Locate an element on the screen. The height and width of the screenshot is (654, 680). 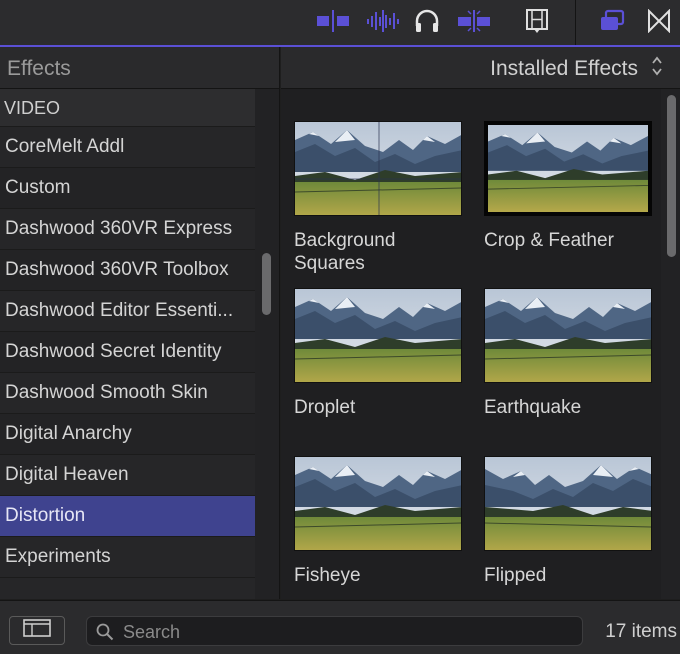
sidebar-item-dashwood-360vr-express: Dashwood 360VR Express is located at coordinates (127, 229).